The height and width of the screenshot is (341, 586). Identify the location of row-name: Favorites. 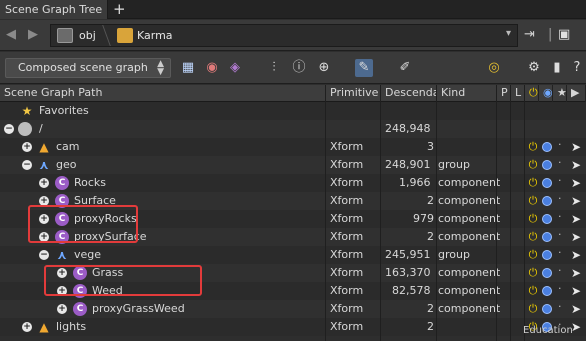
(64, 110).